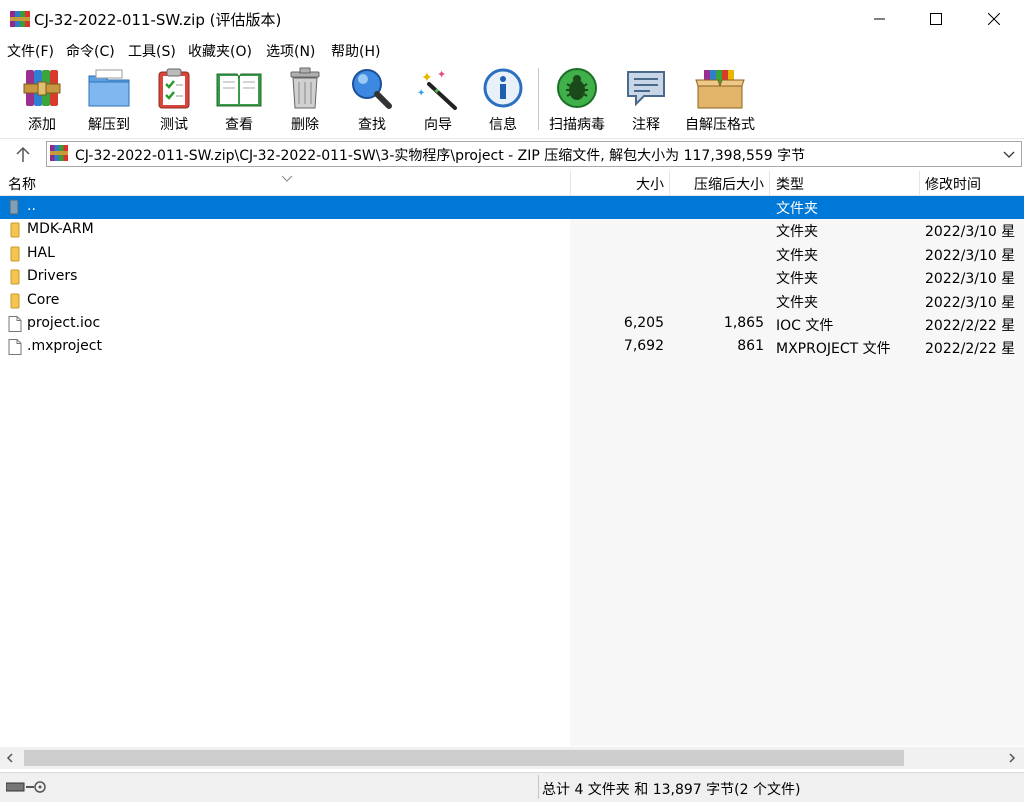 Image resolution: width=1024 pixels, height=802 pixels. I want to click on table-row: project.ioc 6,205 1,865 IOC 文件 2022/2/22 星, so click(512, 324).